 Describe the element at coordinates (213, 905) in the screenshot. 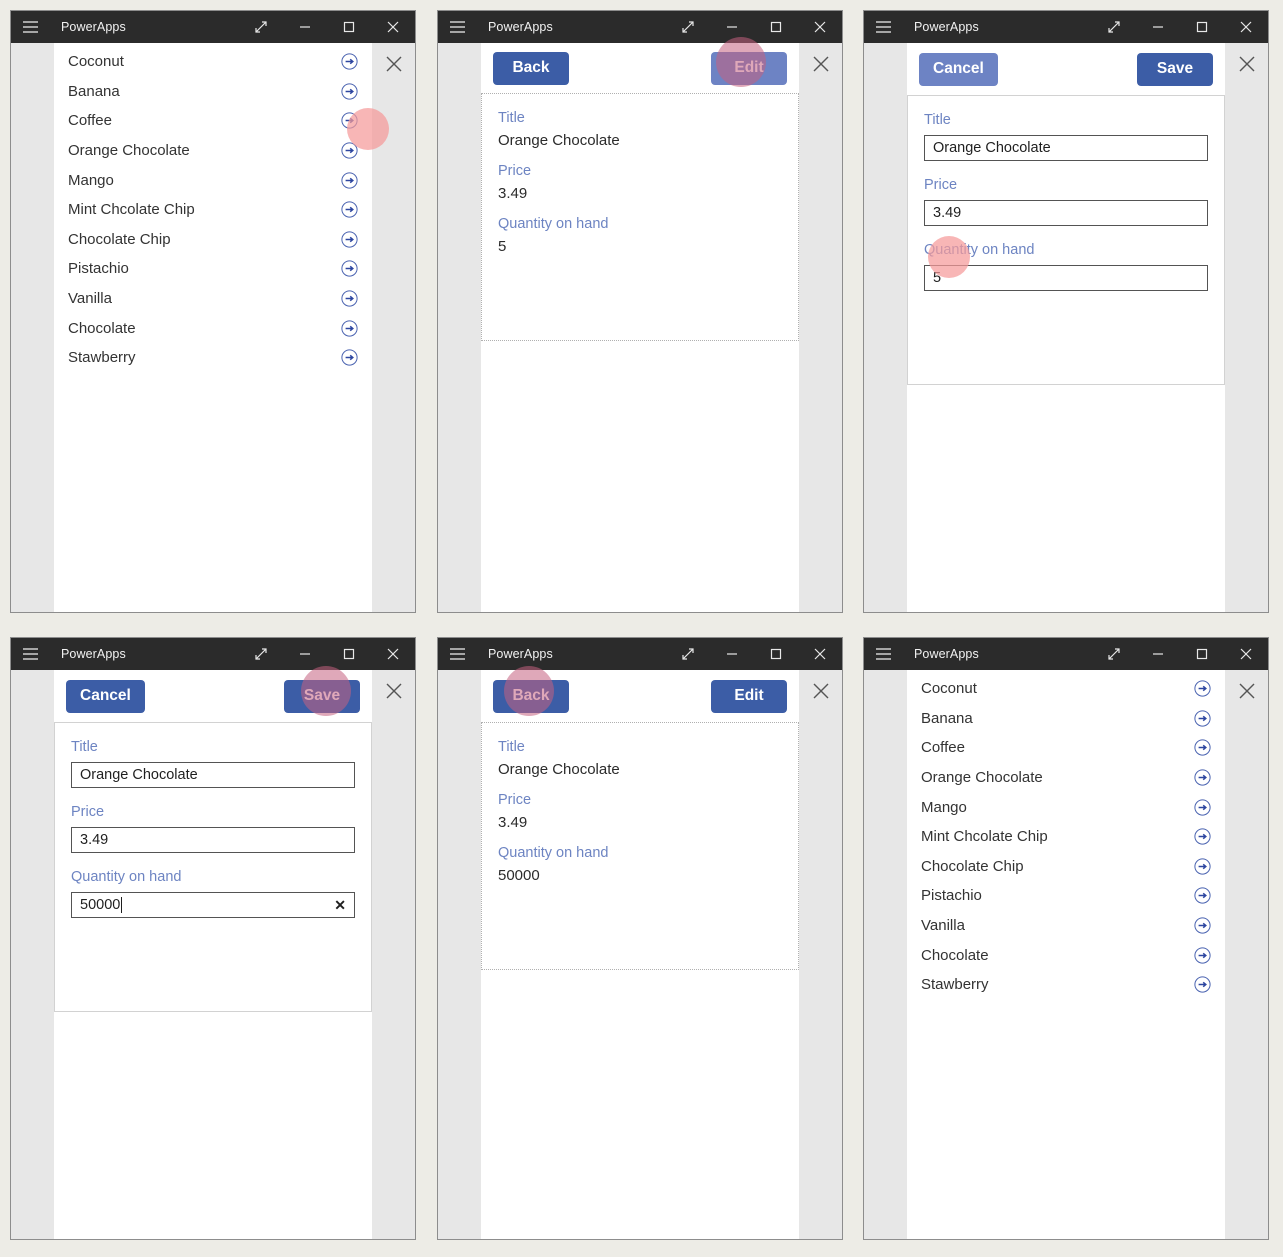

I see `quantity-input: 50000 ✕` at that location.